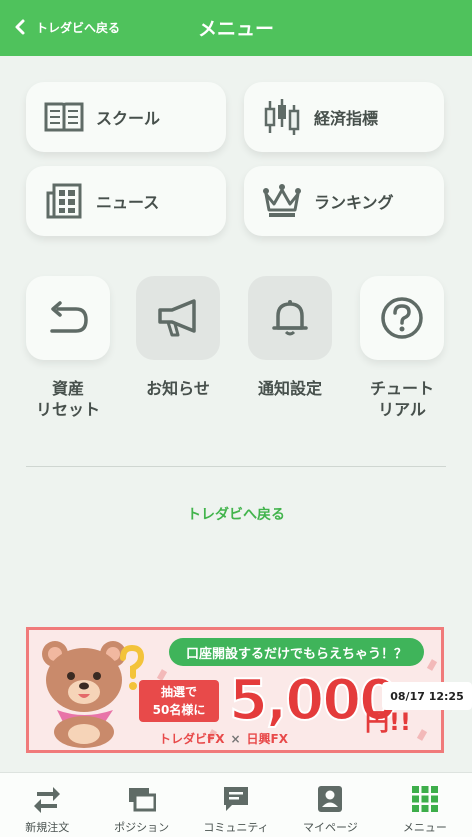  I want to click on school-card: スクール, so click(126, 117).